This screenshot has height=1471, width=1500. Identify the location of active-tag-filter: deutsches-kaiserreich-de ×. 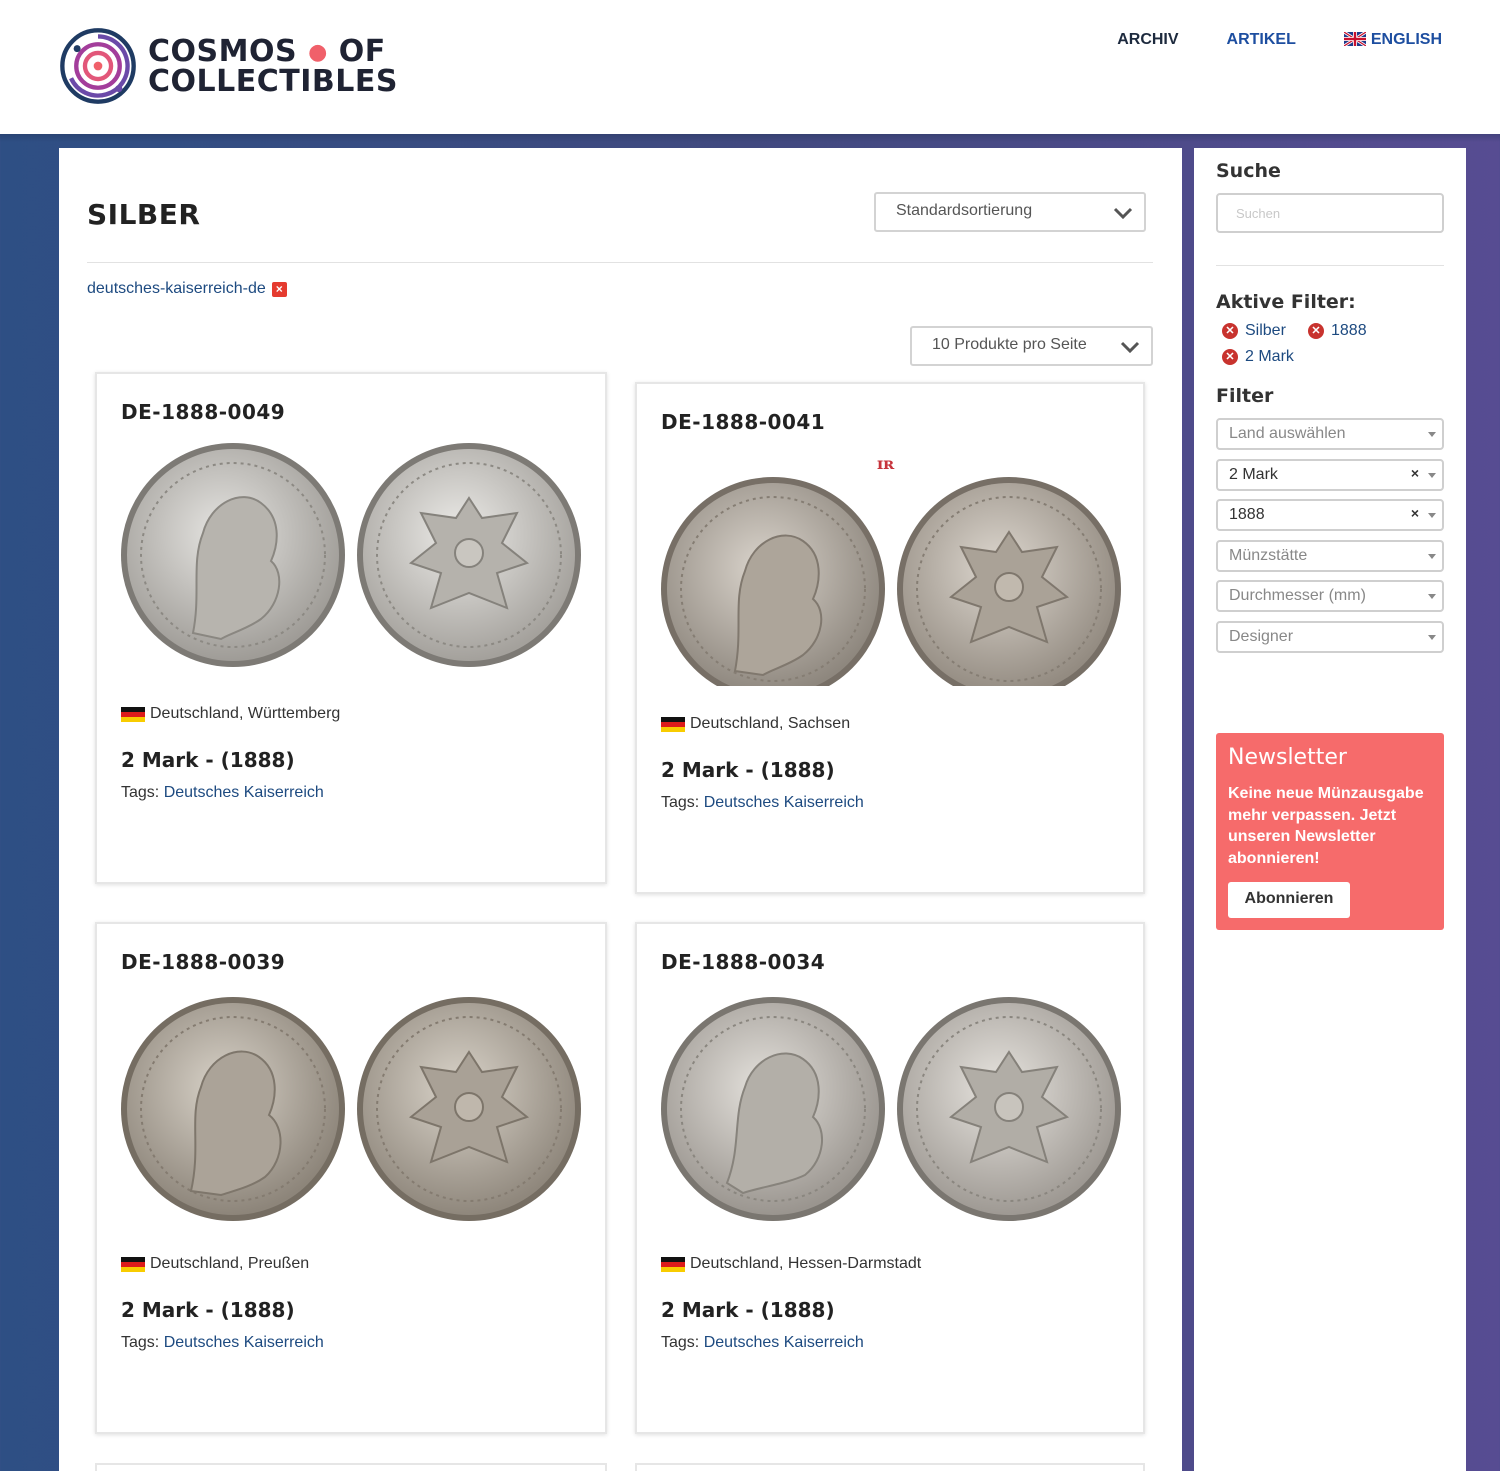
(187, 289).